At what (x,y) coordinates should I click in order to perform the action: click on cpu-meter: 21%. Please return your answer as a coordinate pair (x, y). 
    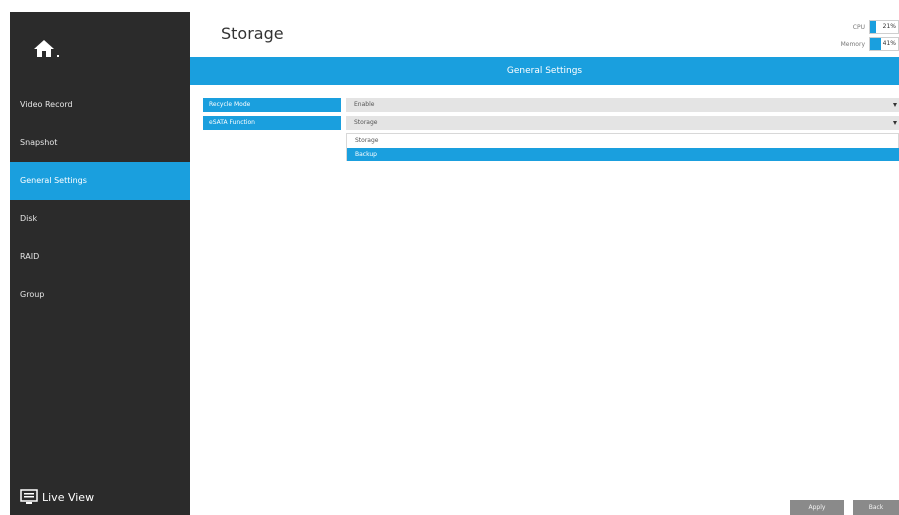
    Looking at the image, I should click on (884, 27).